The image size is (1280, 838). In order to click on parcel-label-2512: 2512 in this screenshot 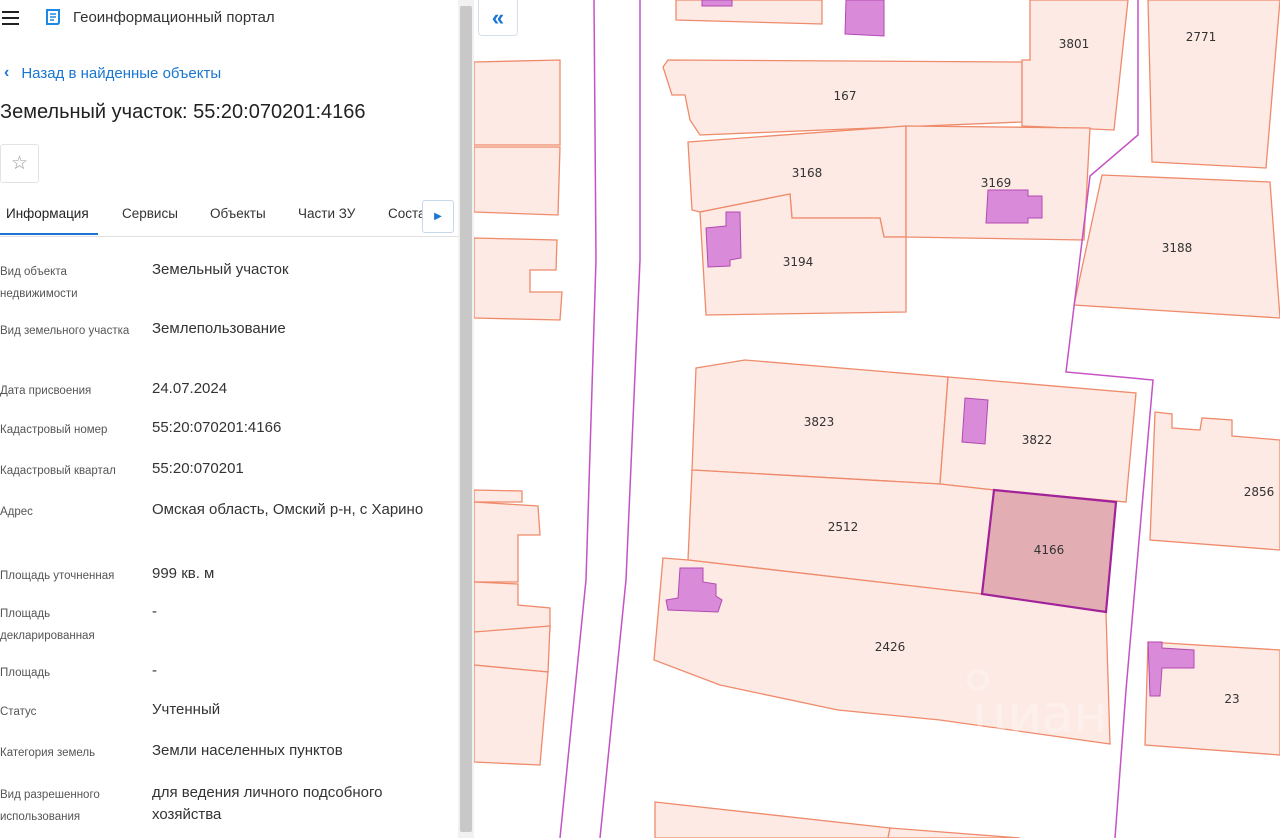, I will do `click(843, 527)`.